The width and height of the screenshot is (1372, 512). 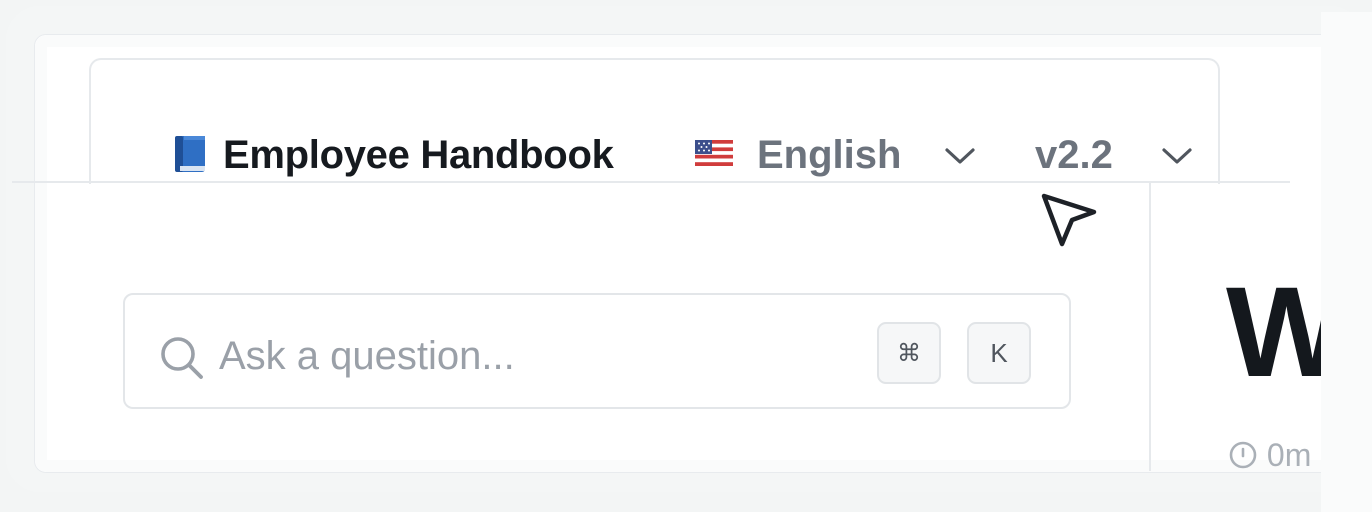 I want to click on site-title-link: Employee Handbook, so click(x=418, y=155).